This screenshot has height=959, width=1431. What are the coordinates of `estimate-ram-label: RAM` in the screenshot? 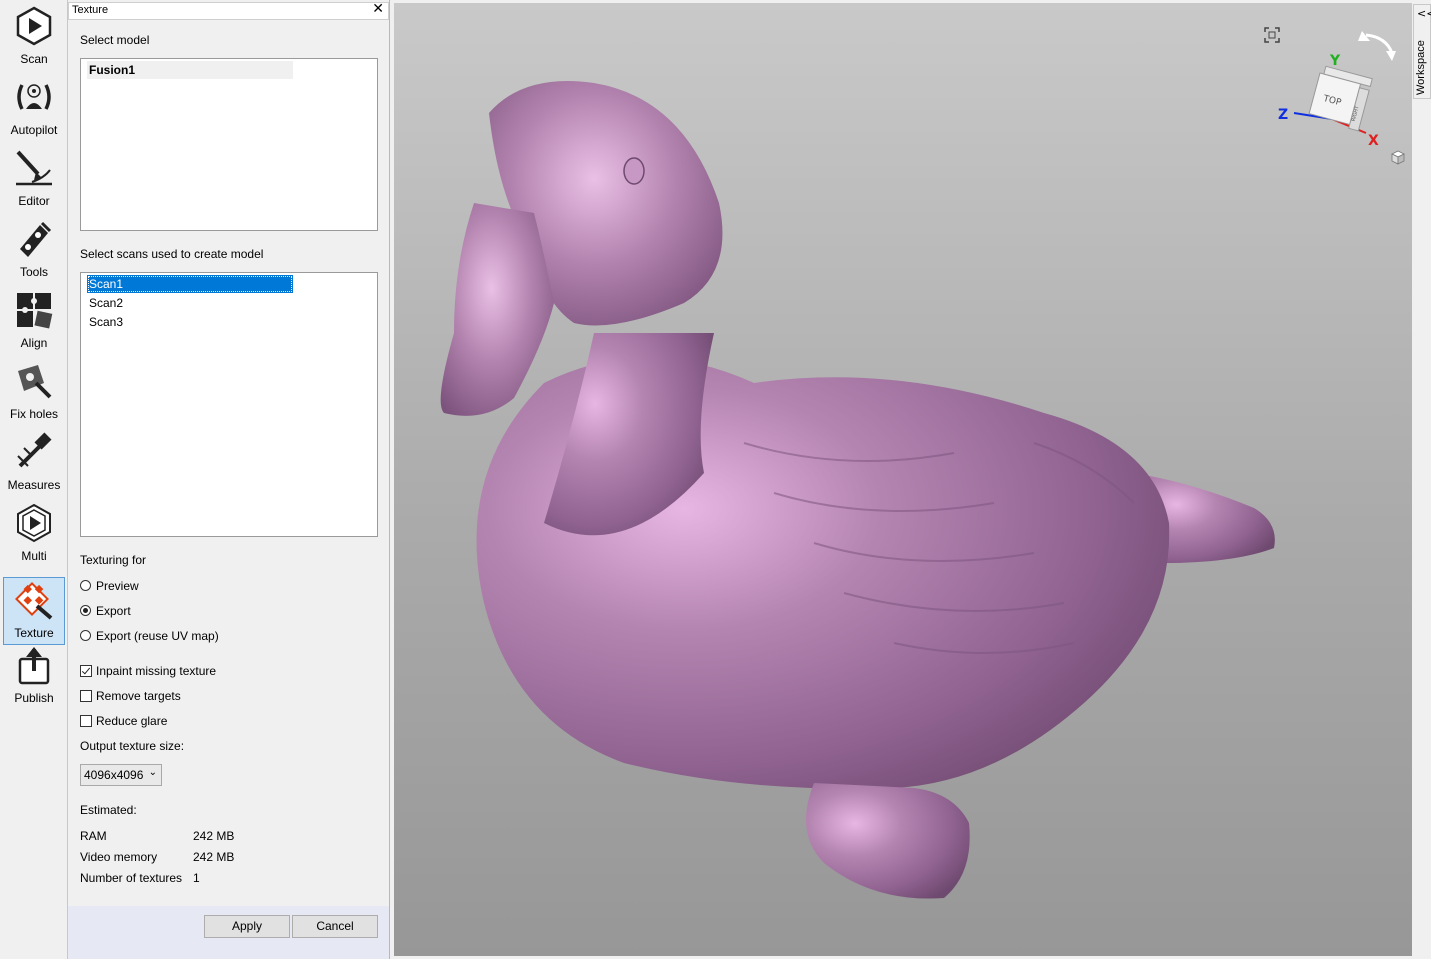 It's located at (93, 836).